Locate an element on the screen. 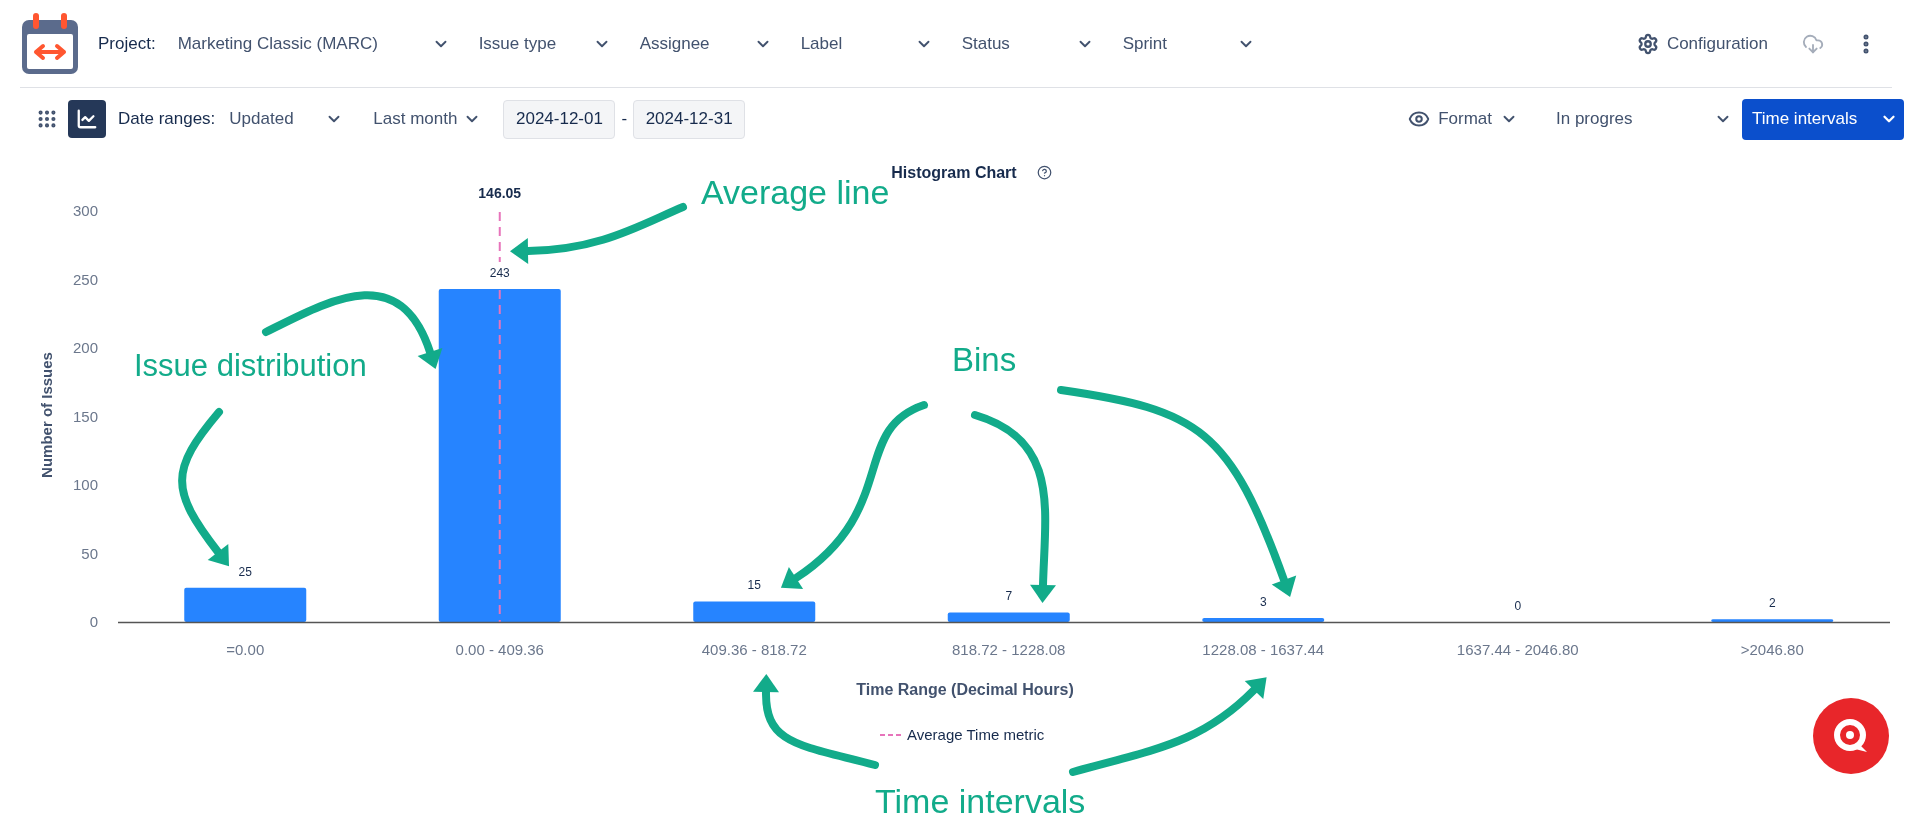 The width and height of the screenshot is (1912, 840). axis-tick-label: 200 is located at coordinates (85, 347).